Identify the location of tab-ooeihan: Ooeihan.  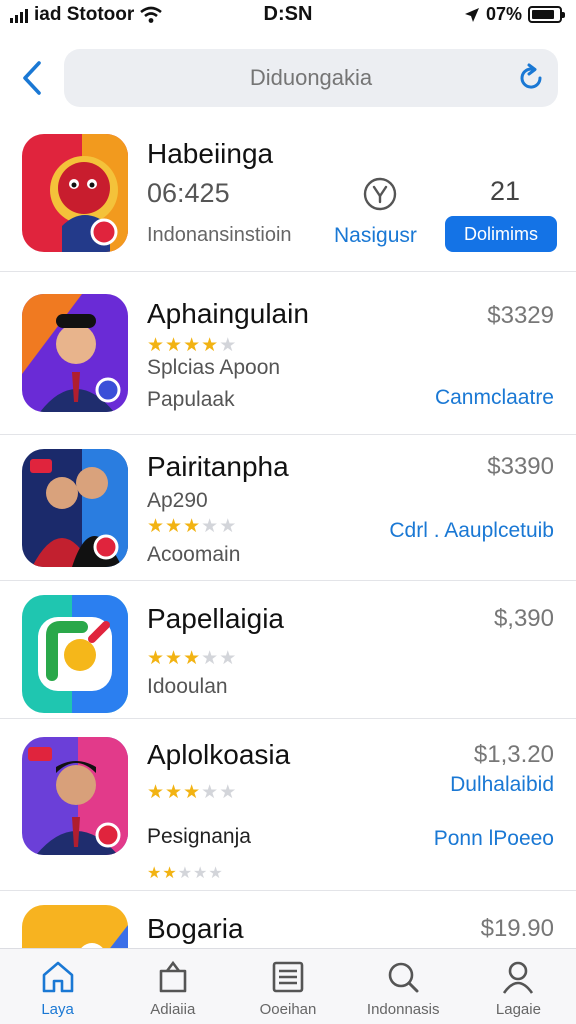
(287, 986).